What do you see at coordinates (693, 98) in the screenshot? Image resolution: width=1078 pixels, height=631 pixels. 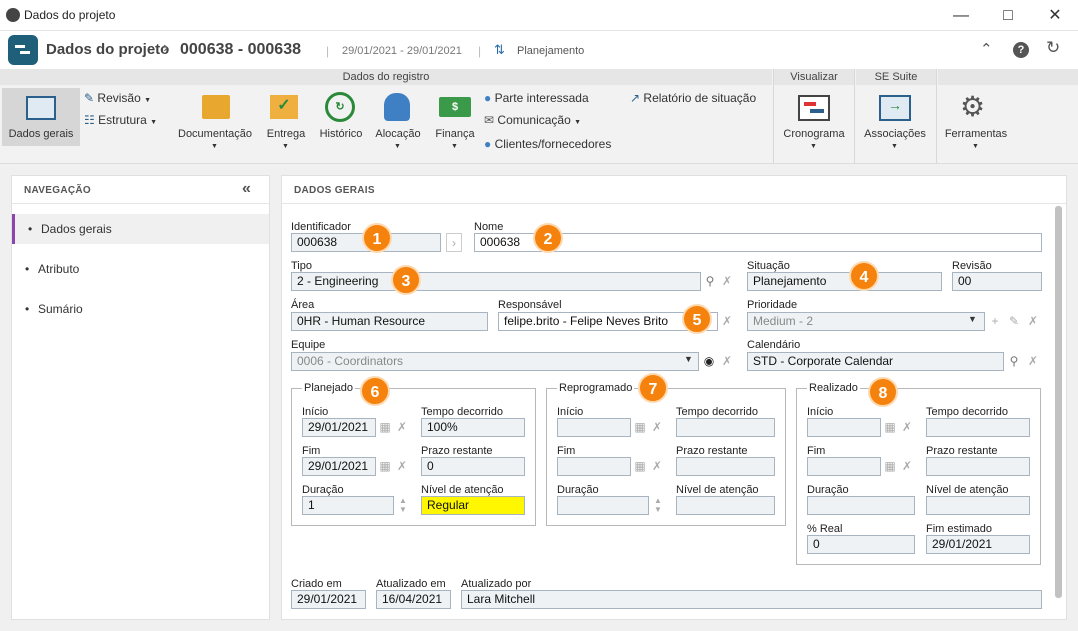 I see `relatorio-situacao-button: ↗ Relatório de situação` at bounding box center [693, 98].